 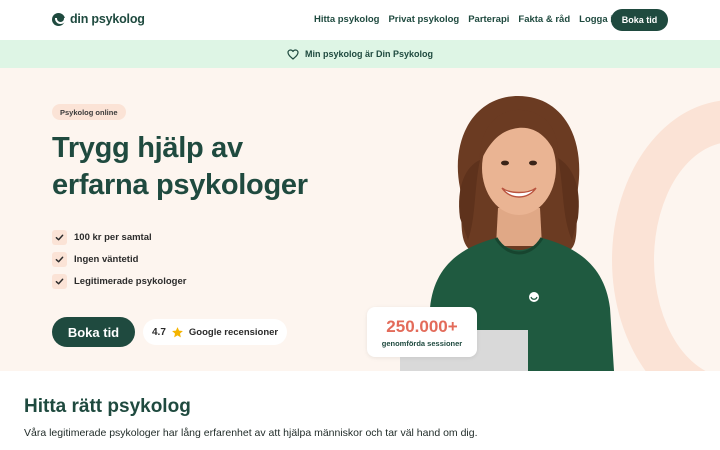 I want to click on book-button-hero: Boka tid, so click(x=93, y=332).